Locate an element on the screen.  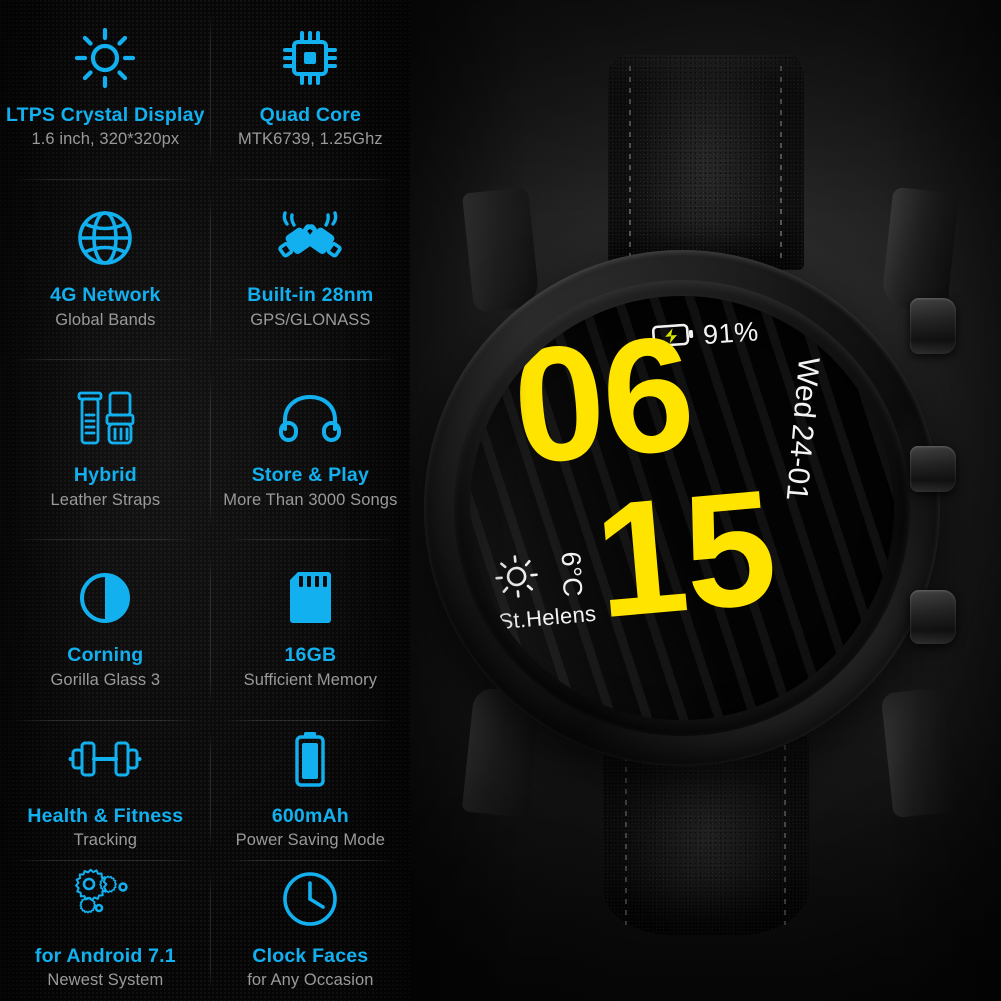
bottom-crown-button is located at coordinates (933, 617).